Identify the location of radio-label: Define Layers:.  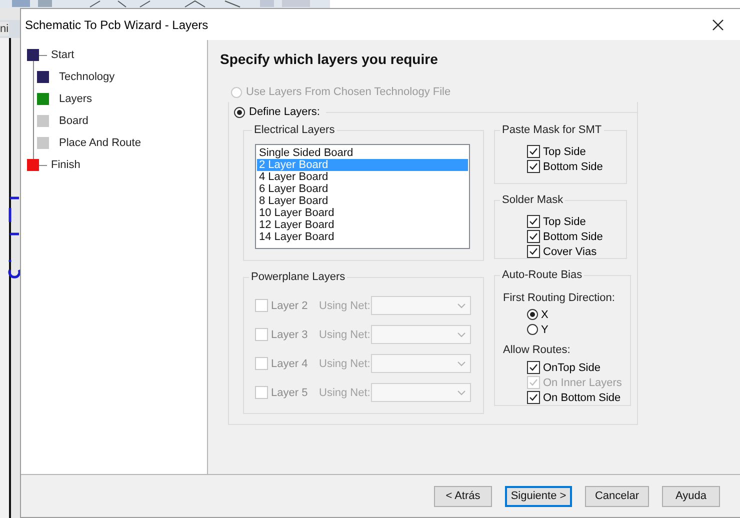
(284, 112).